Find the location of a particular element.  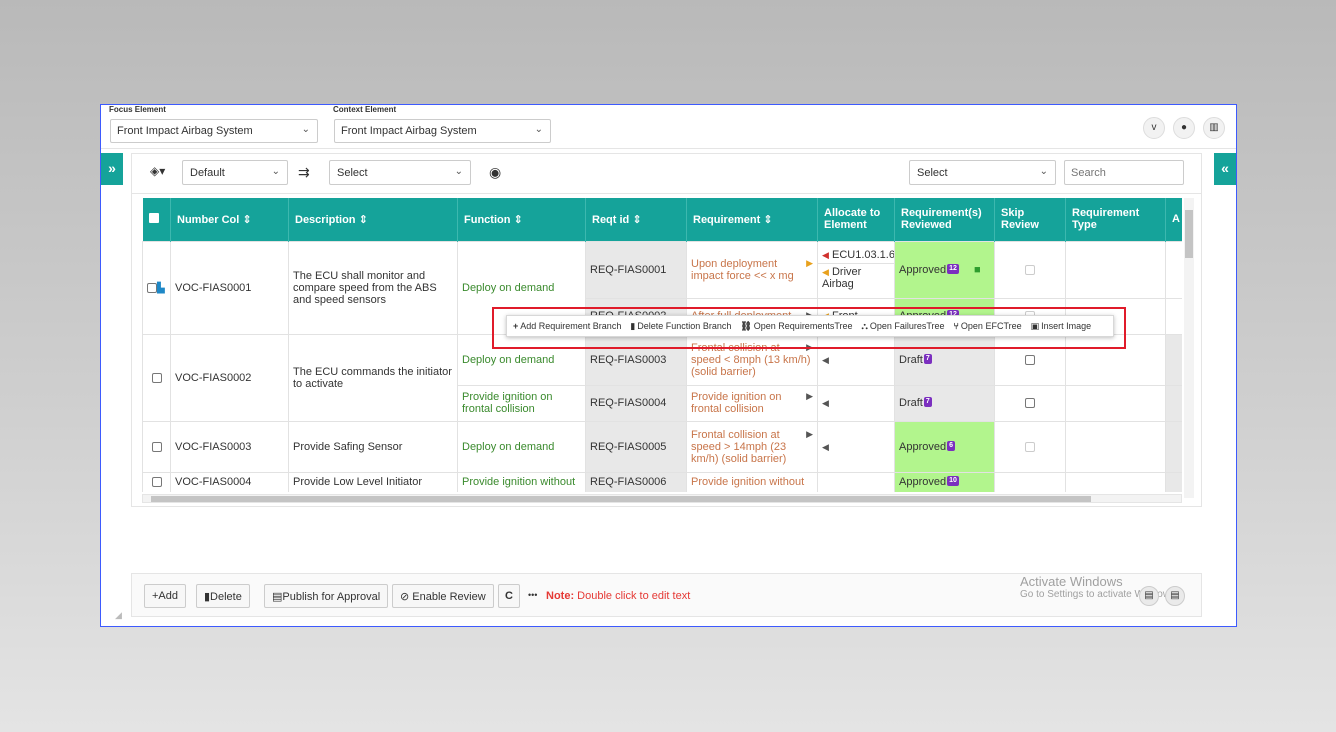

resize-handle-icon: ◢ is located at coordinates (118, 615).